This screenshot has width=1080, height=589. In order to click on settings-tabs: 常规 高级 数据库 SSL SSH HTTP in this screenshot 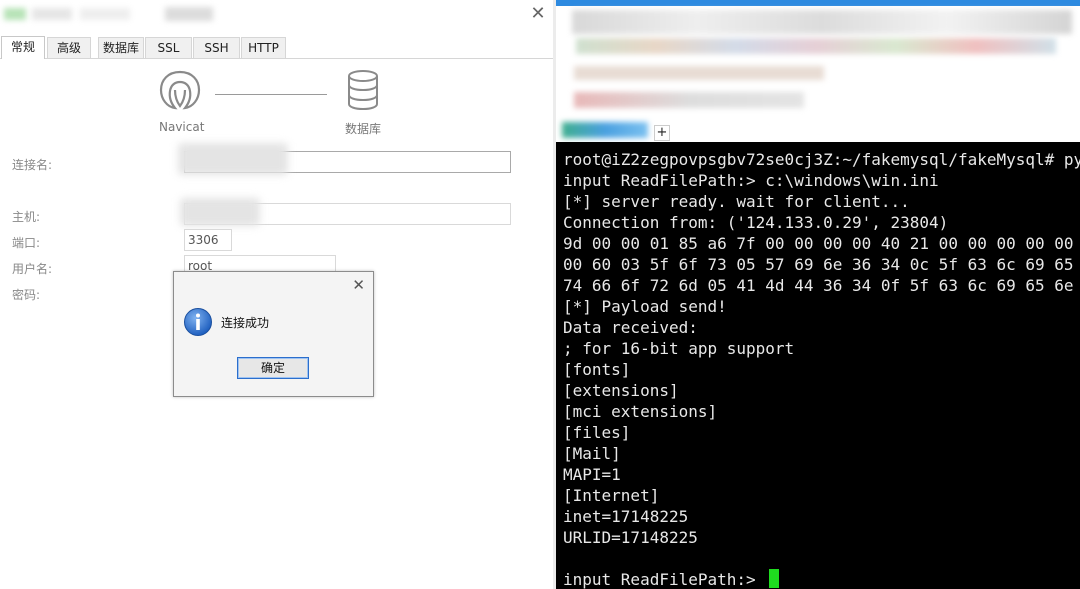, I will do `click(278, 47)`.